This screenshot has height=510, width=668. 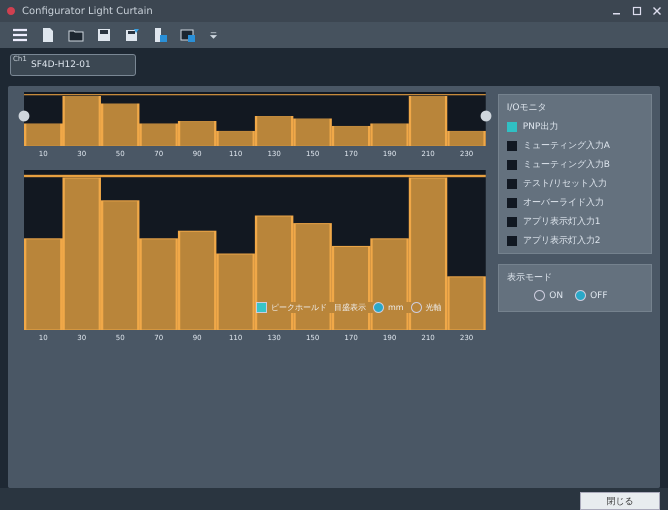 I want to click on close-icon, so click(x=657, y=11).